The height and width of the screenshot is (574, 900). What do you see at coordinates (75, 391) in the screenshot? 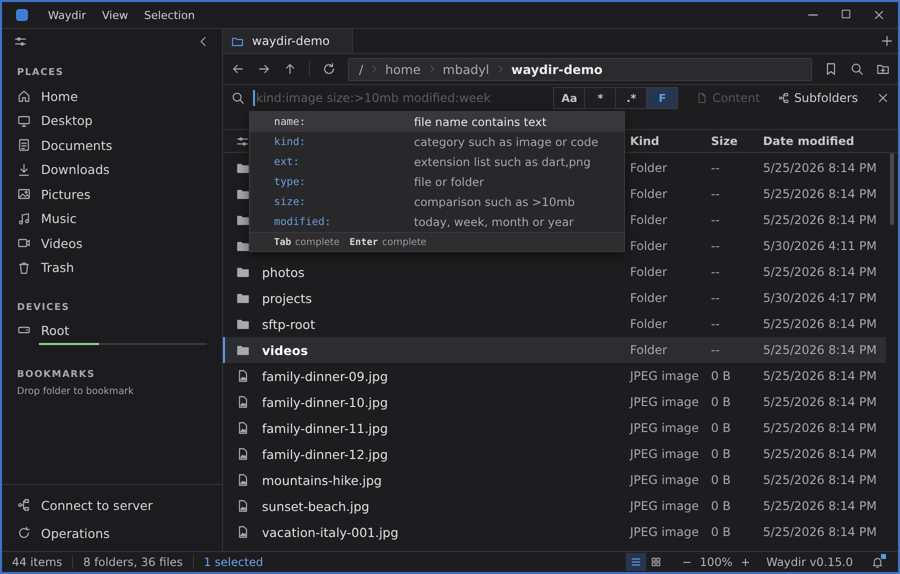
I see `bookmark-hint: Drop folder to bookmark` at bounding box center [75, 391].